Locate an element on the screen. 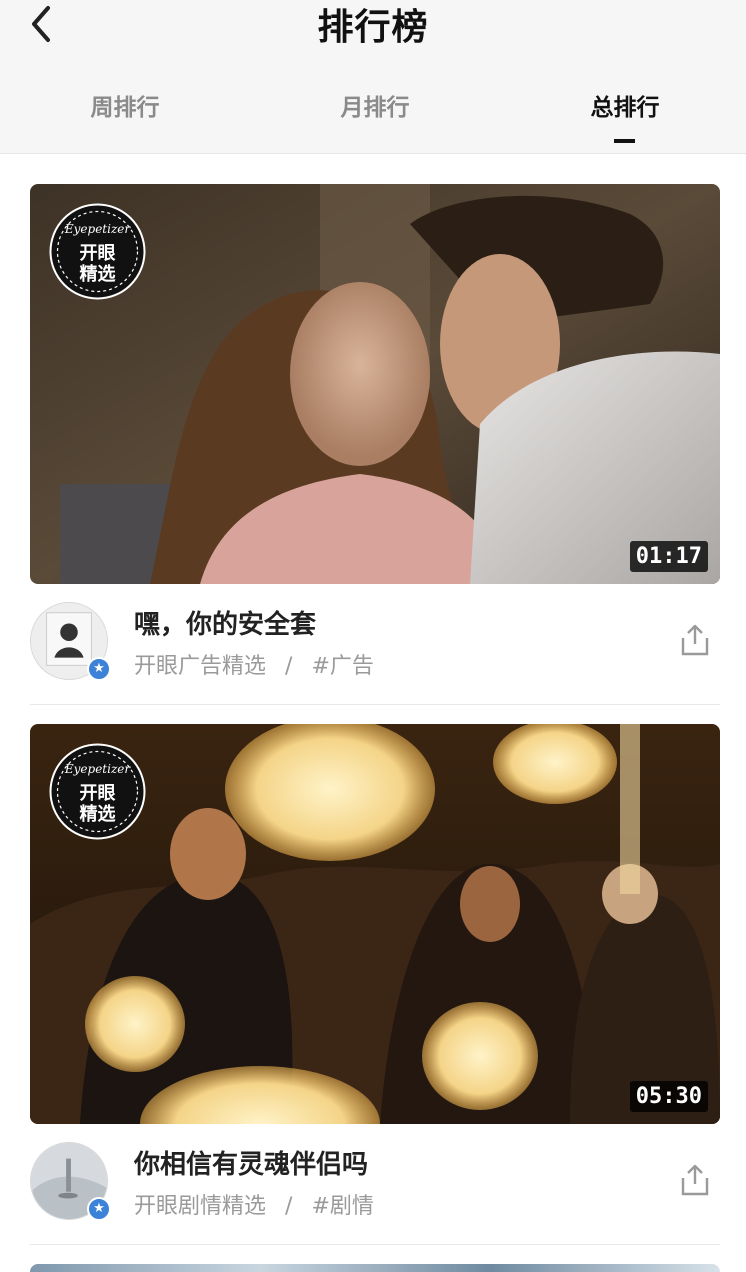 This screenshot has width=746, height=1272. next-video-thumbnail-partial is located at coordinates (375, 1268).